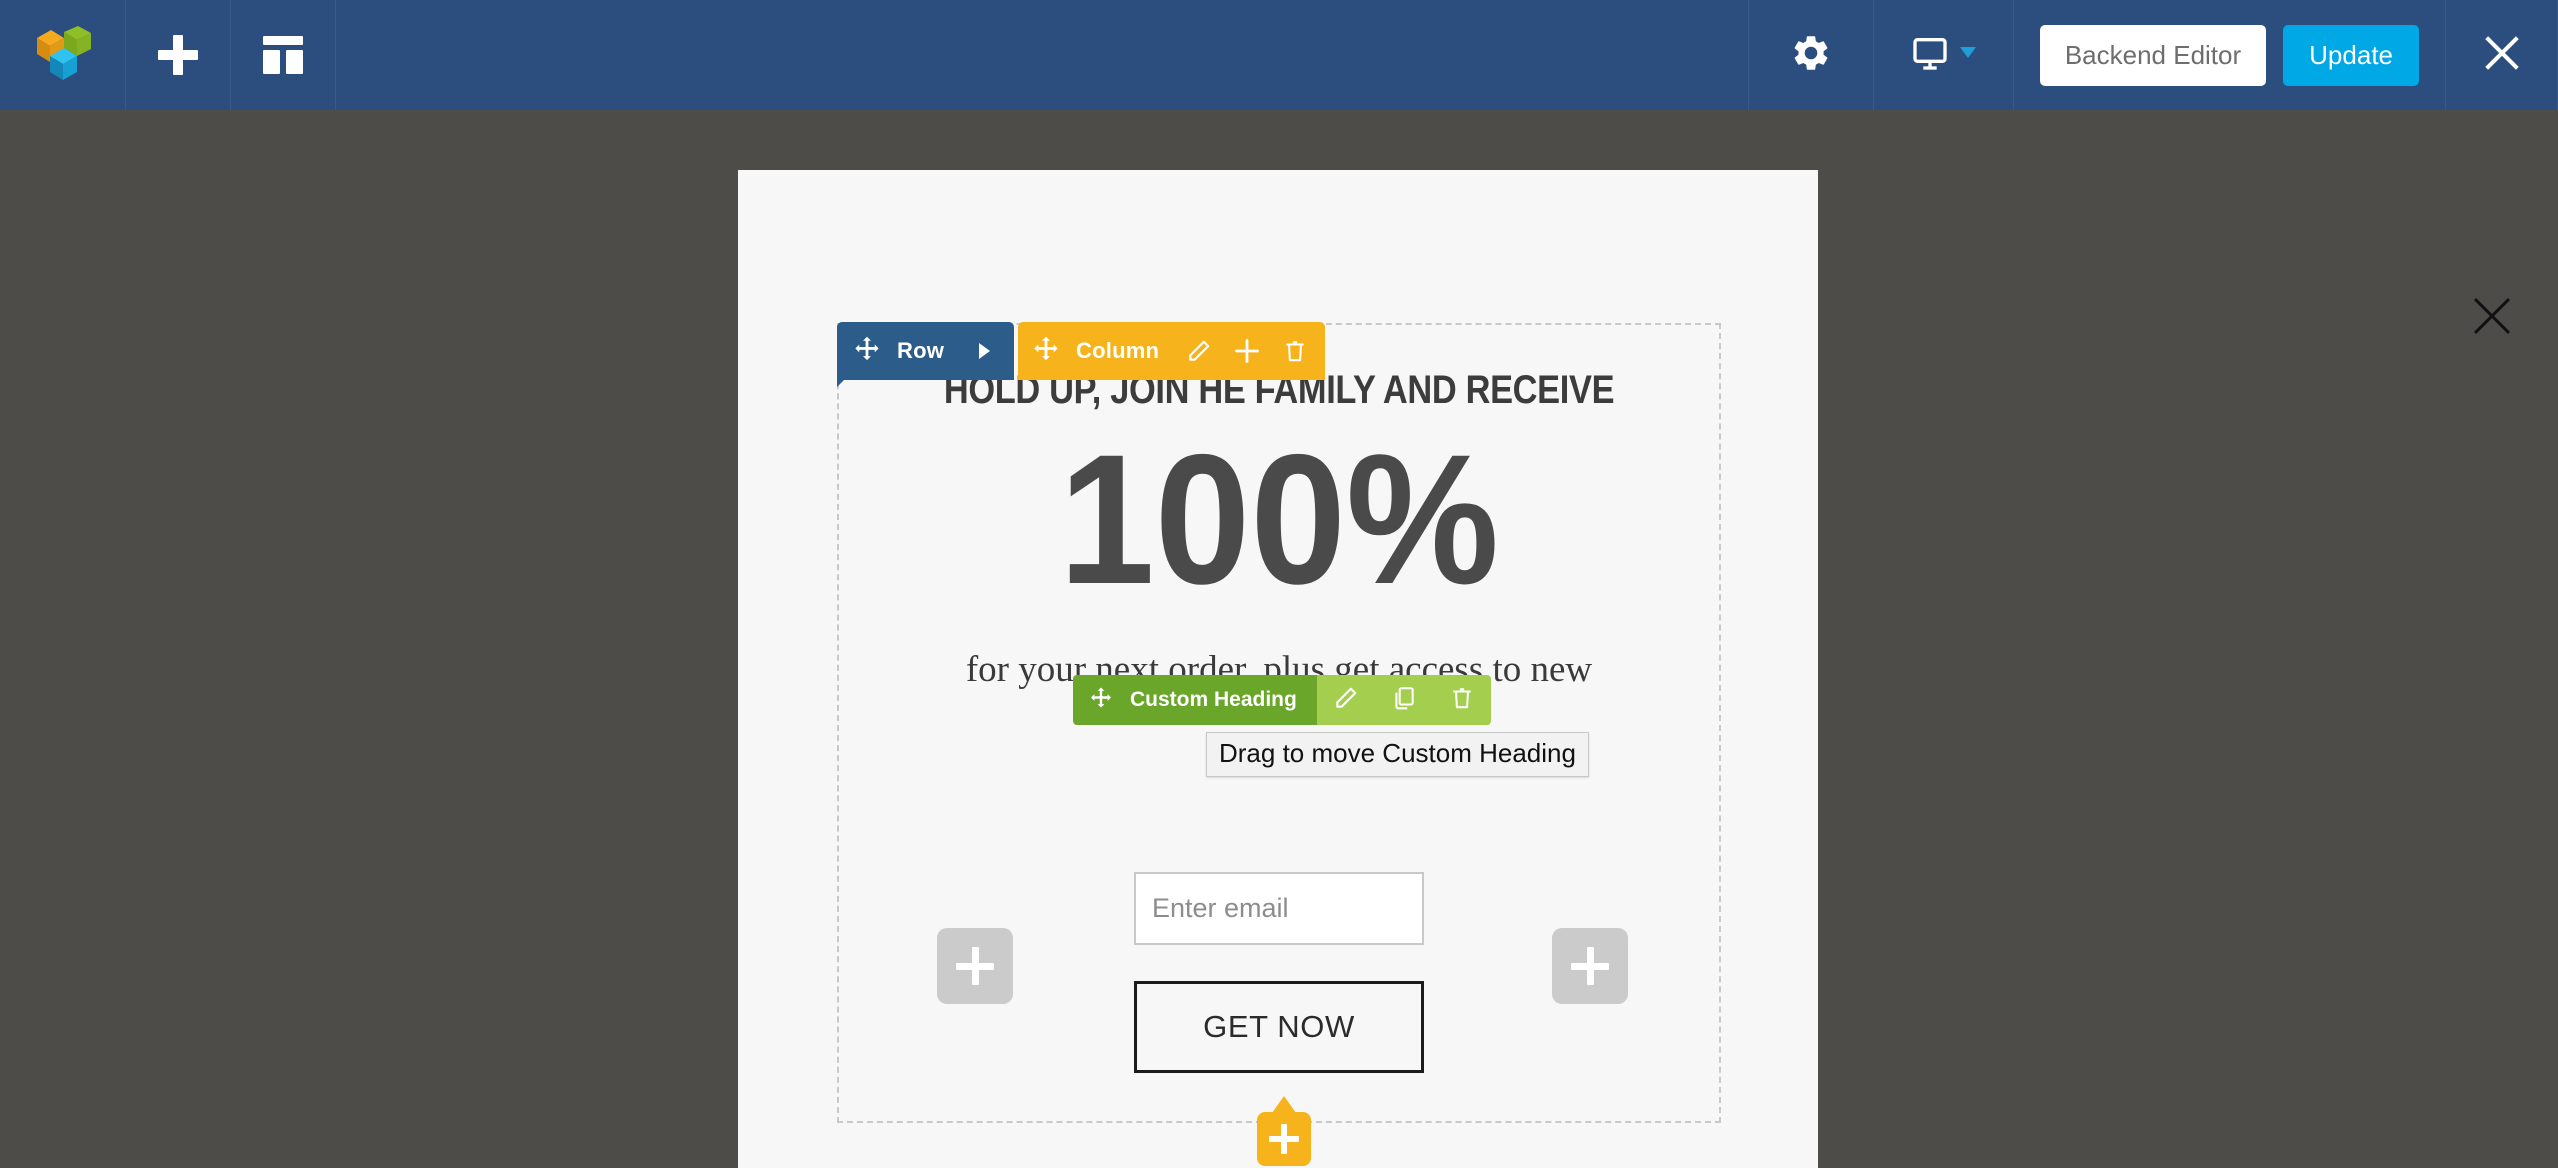 Image resolution: width=2558 pixels, height=1168 pixels. I want to click on custom-heading-edit-button, so click(1346, 700).